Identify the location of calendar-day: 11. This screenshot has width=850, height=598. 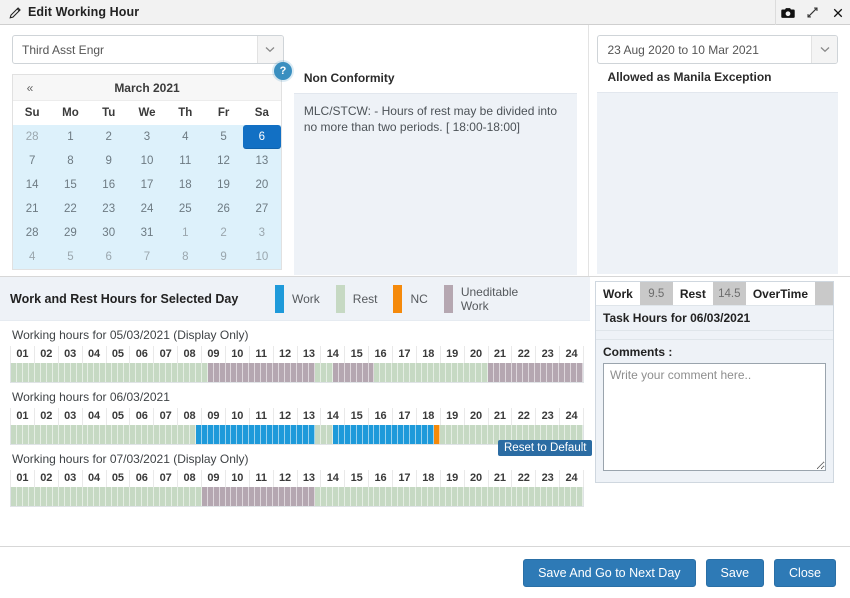
(185, 161).